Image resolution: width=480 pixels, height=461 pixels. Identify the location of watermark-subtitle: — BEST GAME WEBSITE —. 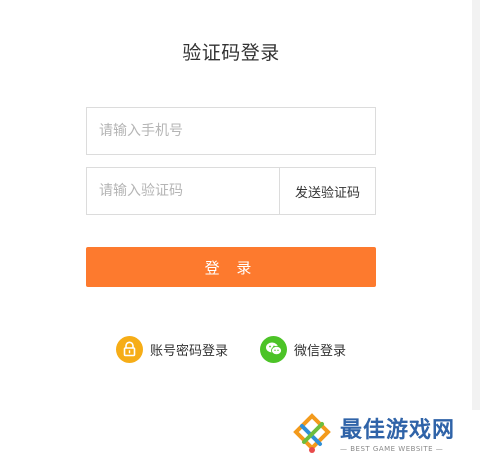
(392, 448).